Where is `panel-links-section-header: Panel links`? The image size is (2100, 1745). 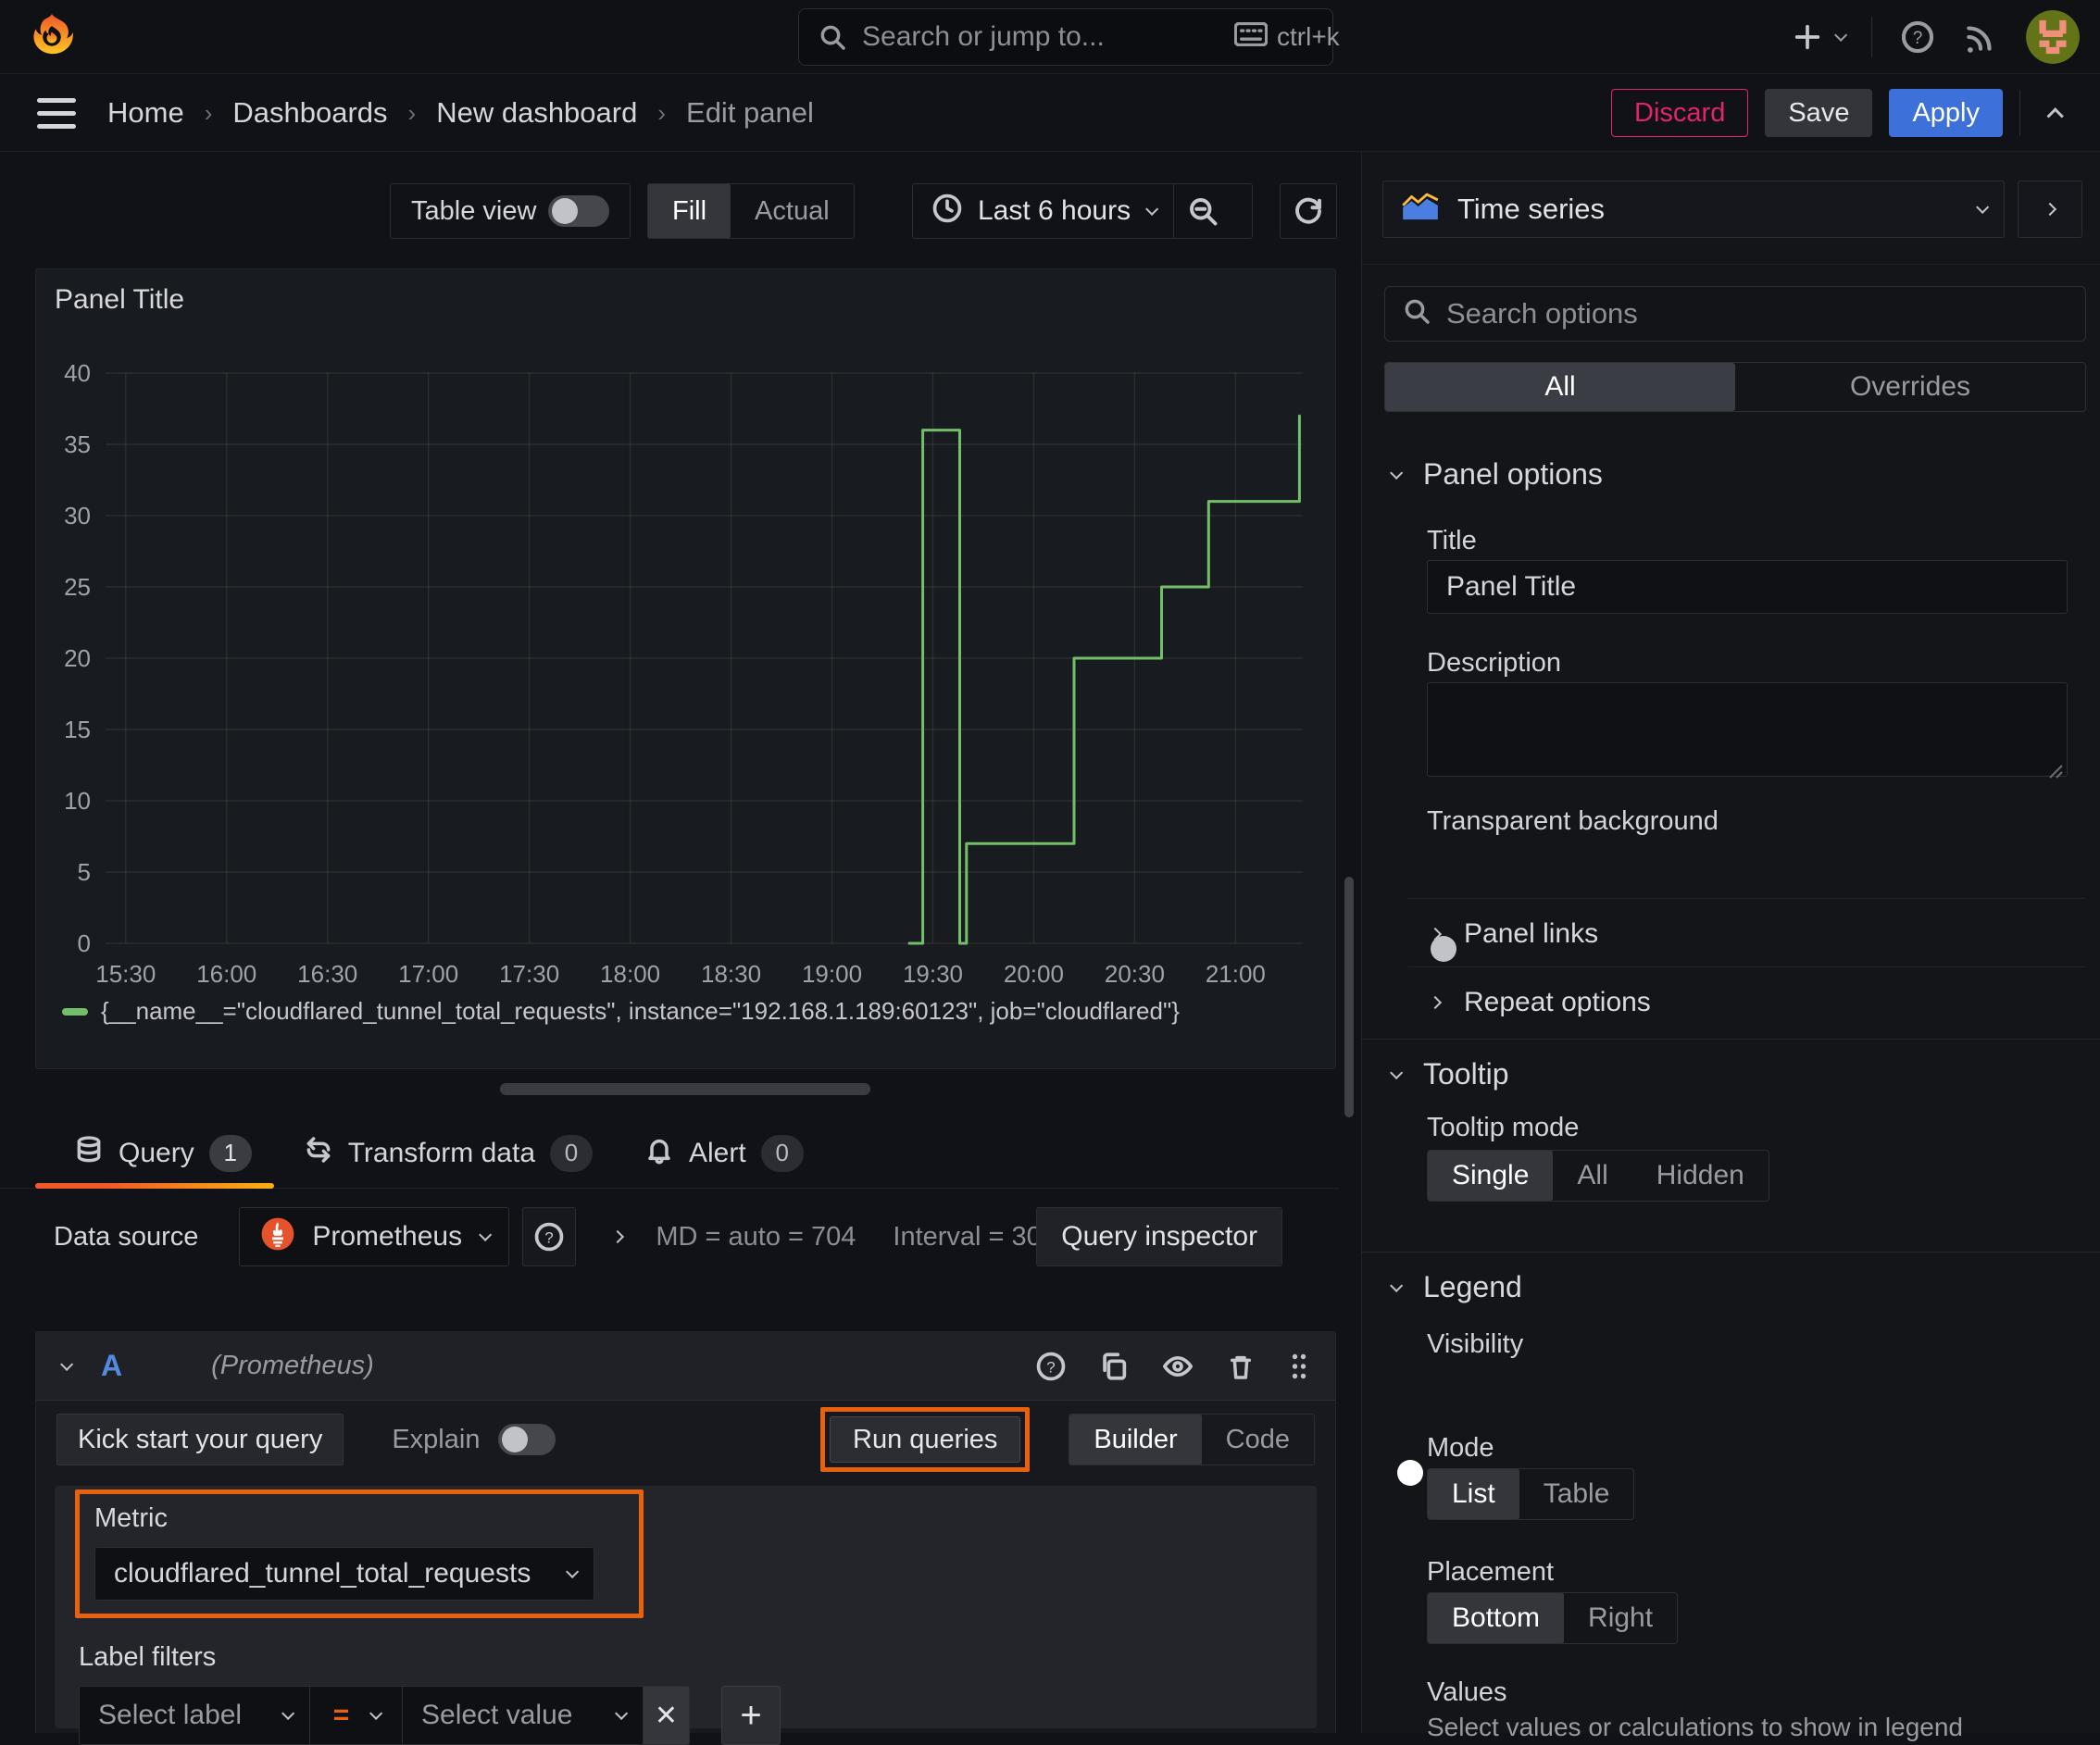
panel-links-section-header: Panel links is located at coordinates (1514, 934).